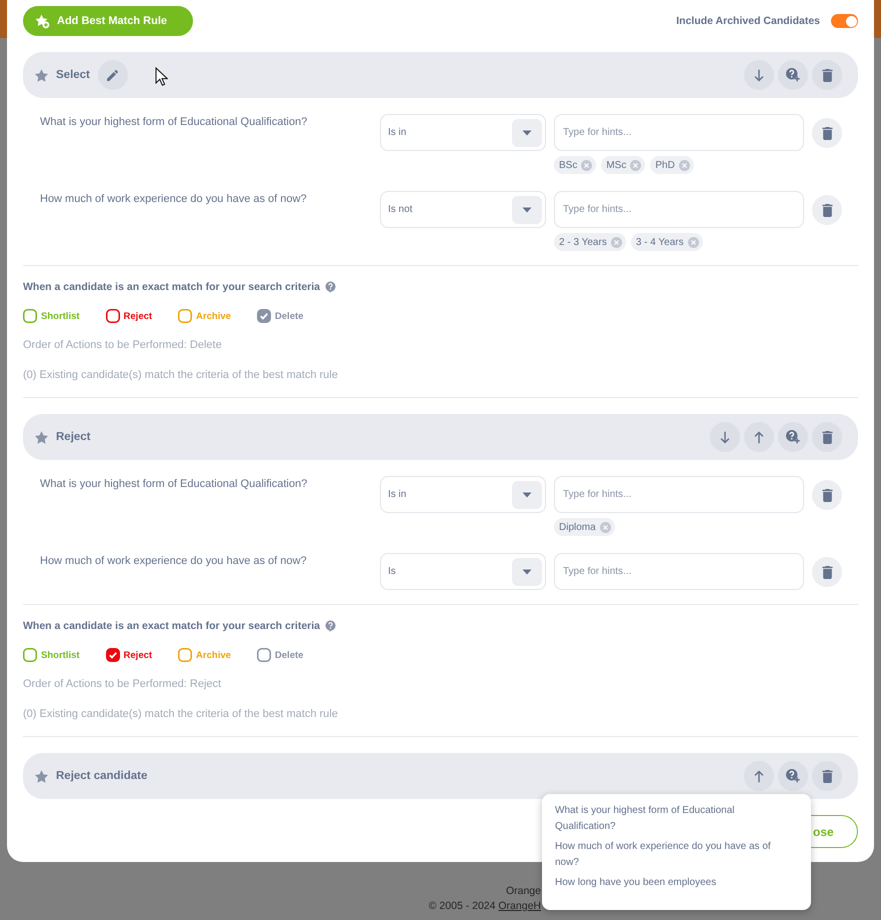 Image resolution: width=881 pixels, height=920 pixels. What do you see at coordinates (102, 776) in the screenshot?
I see `rule-title: Reject candidate` at bounding box center [102, 776].